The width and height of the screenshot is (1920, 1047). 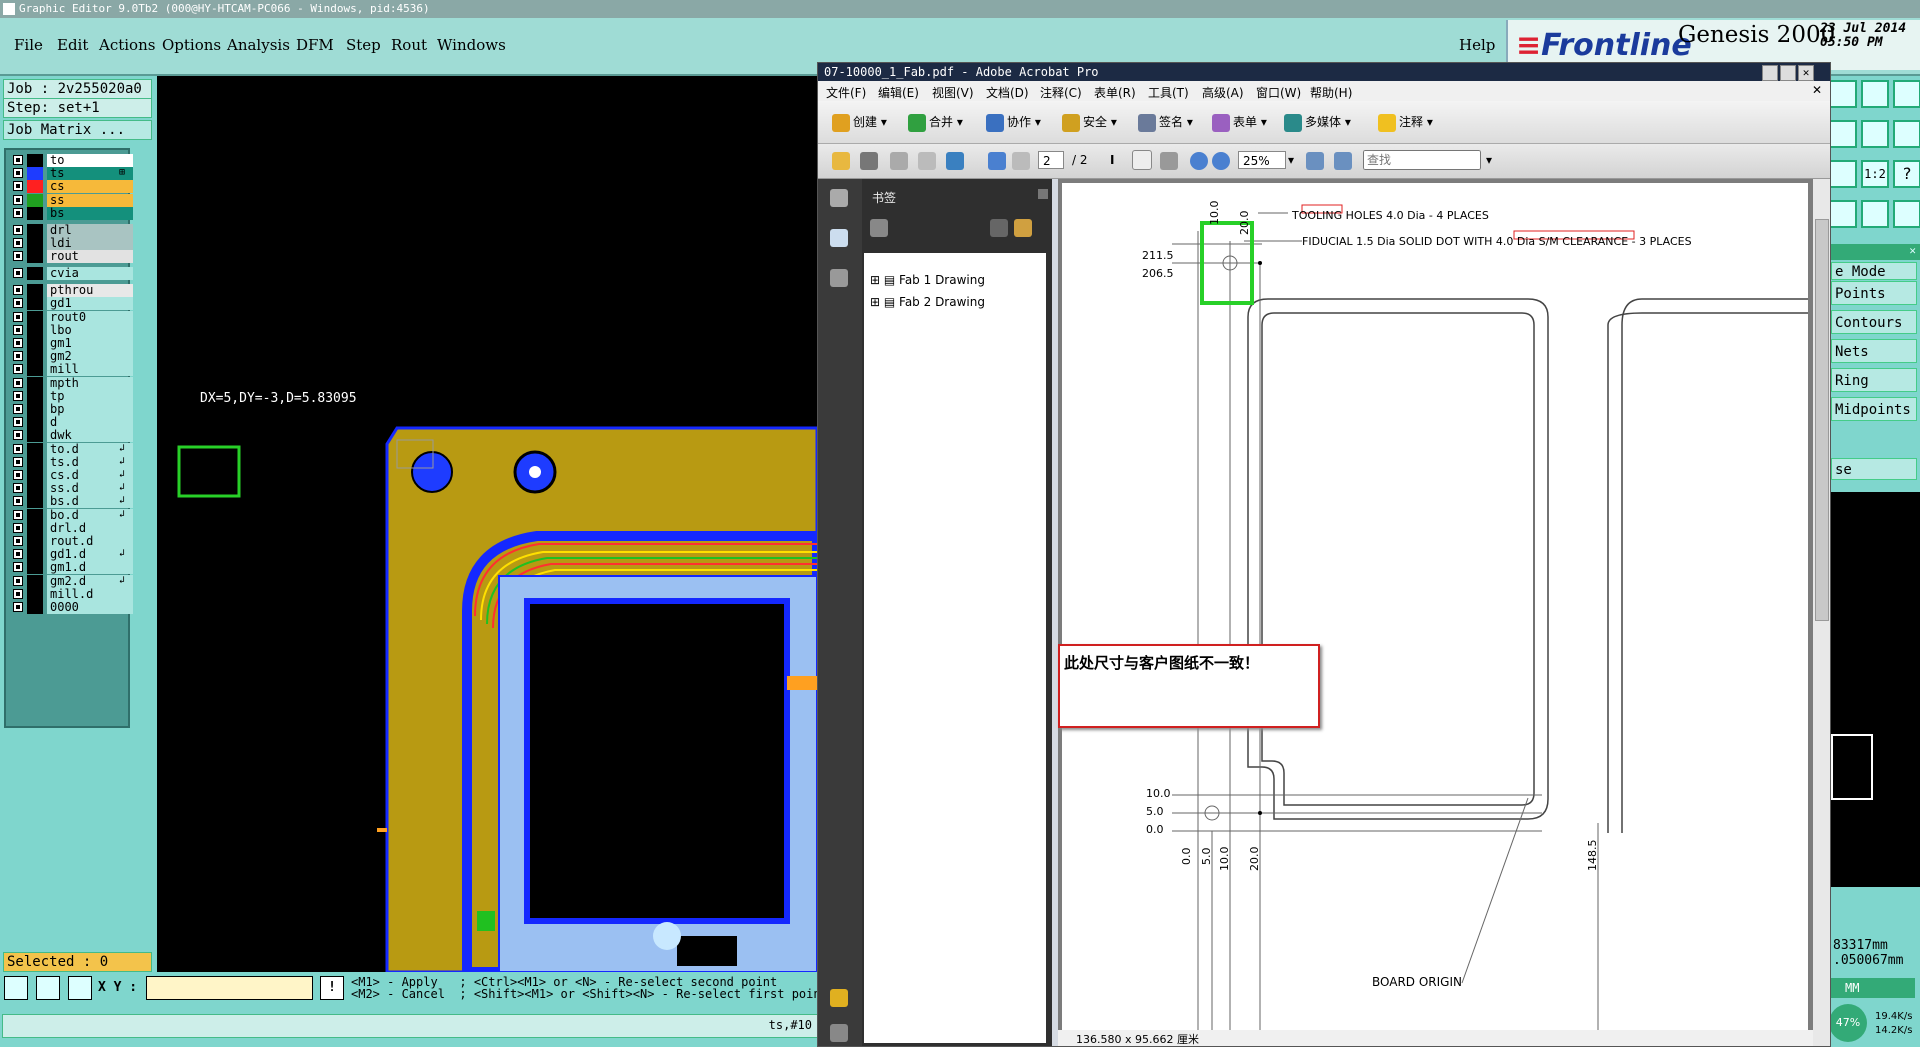 What do you see at coordinates (839, 278) in the screenshot?
I see `signatures-icon` at bounding box center [839, 278].